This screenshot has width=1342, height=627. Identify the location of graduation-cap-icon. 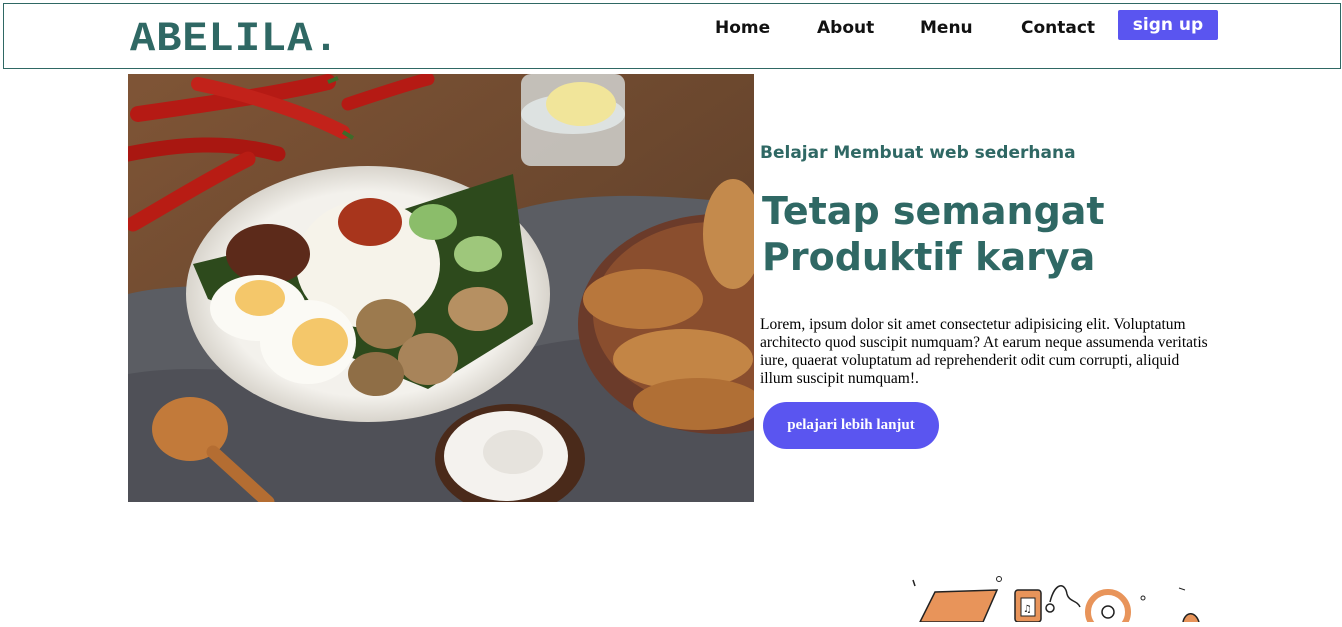
(958, 606).